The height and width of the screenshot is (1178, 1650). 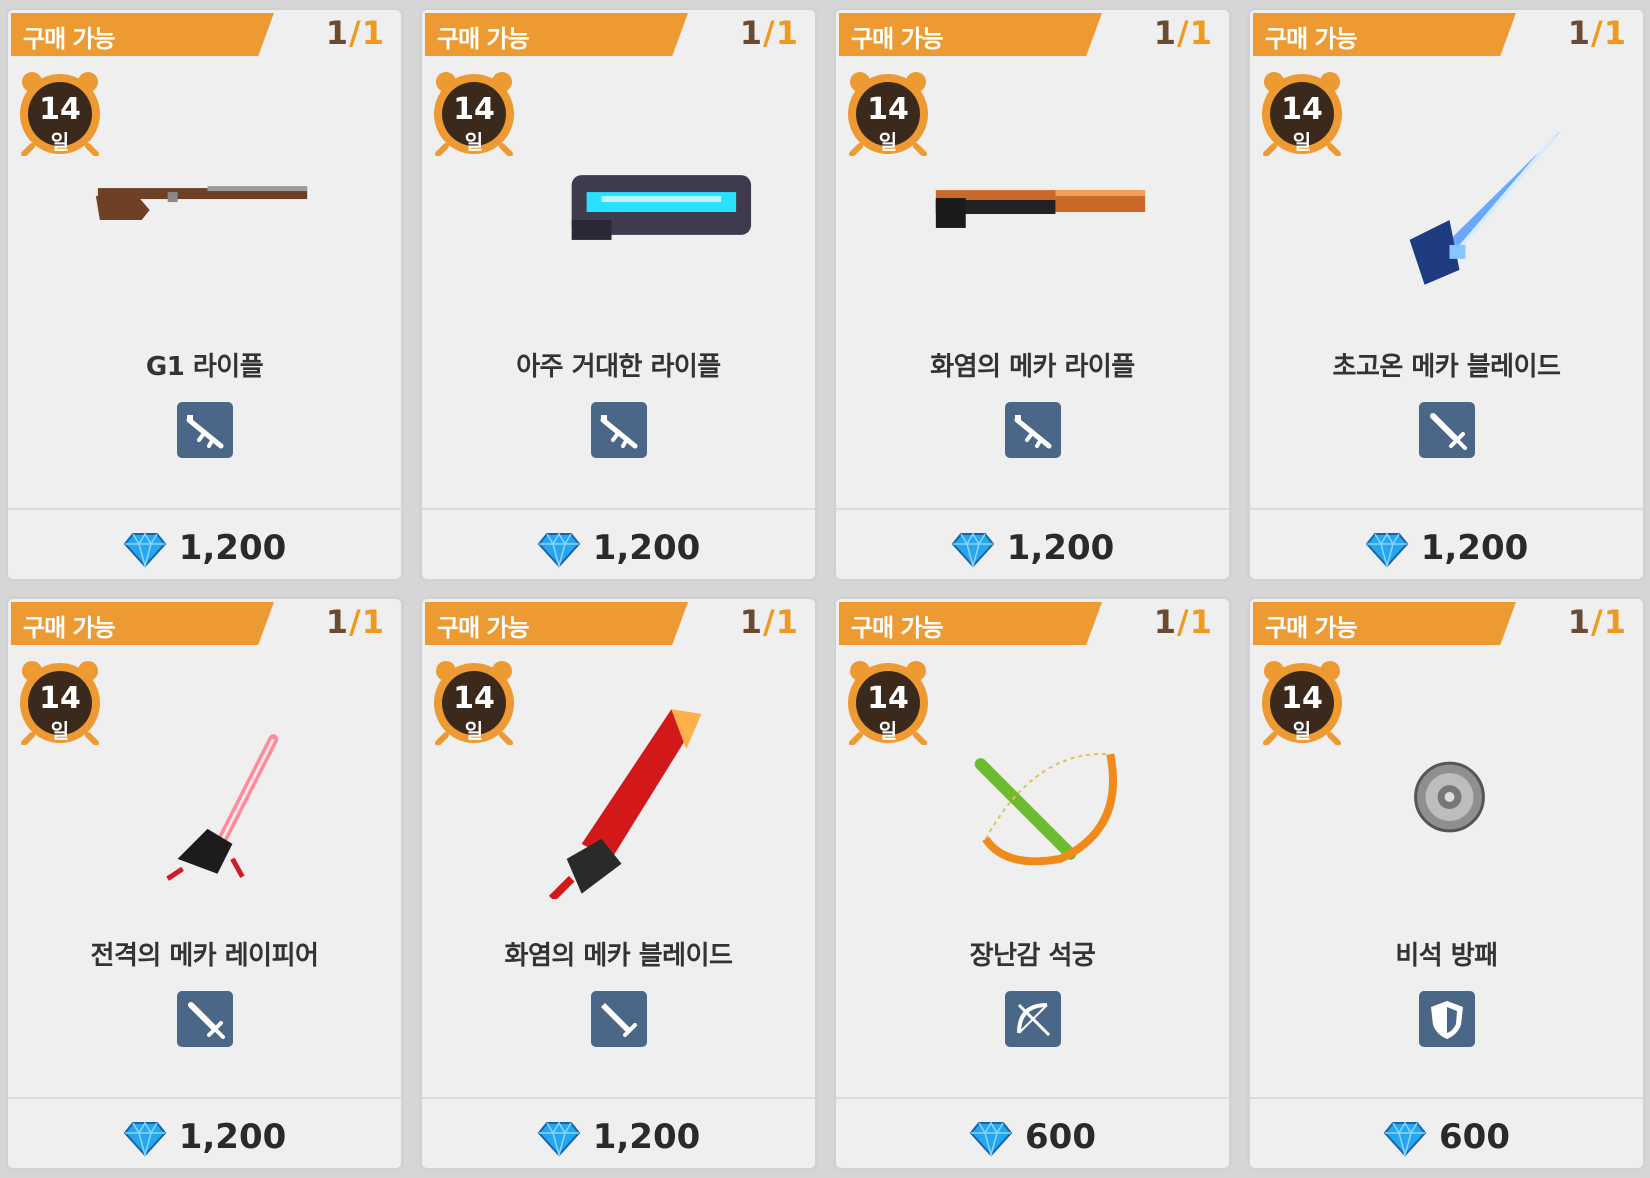 I want to click on shop-item-card: 구매 가능 1/1 14 일 전격의 메카 레이피어 1,200, so click(x=204, y=883).